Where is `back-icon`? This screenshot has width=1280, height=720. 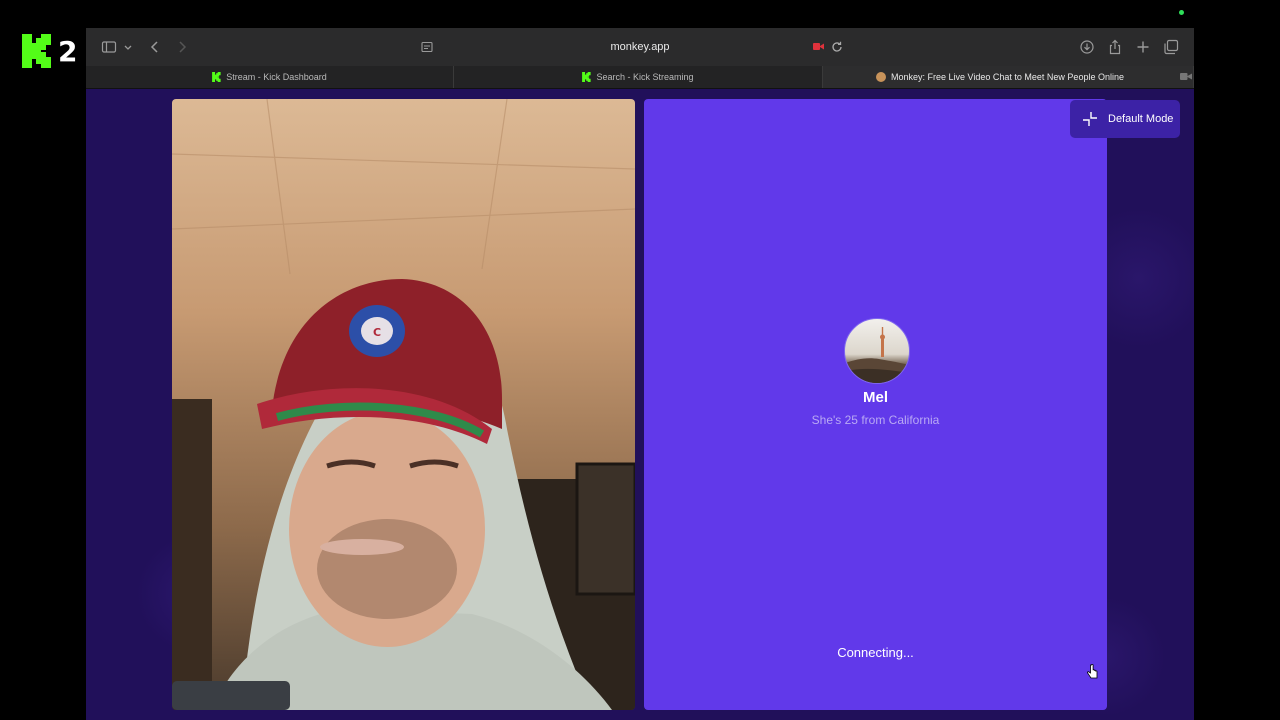 back-icon is located at coordinates (155, 47).